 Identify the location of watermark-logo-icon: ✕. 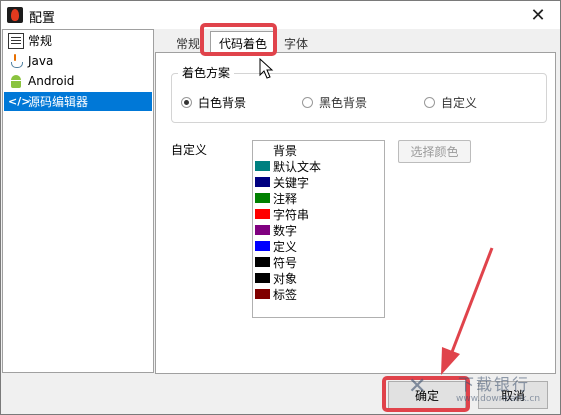
(417, 386).